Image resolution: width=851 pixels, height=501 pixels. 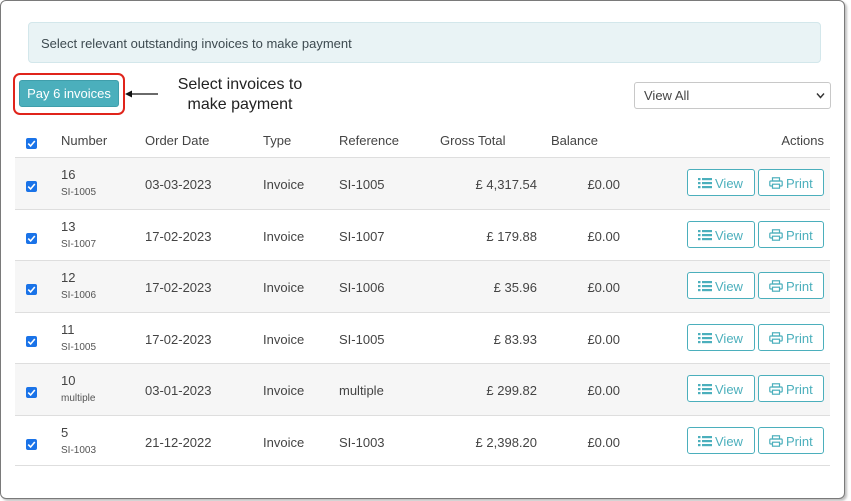 I want to click on highlight-box: Pay 6 invoices, so click(x=69, y=94).